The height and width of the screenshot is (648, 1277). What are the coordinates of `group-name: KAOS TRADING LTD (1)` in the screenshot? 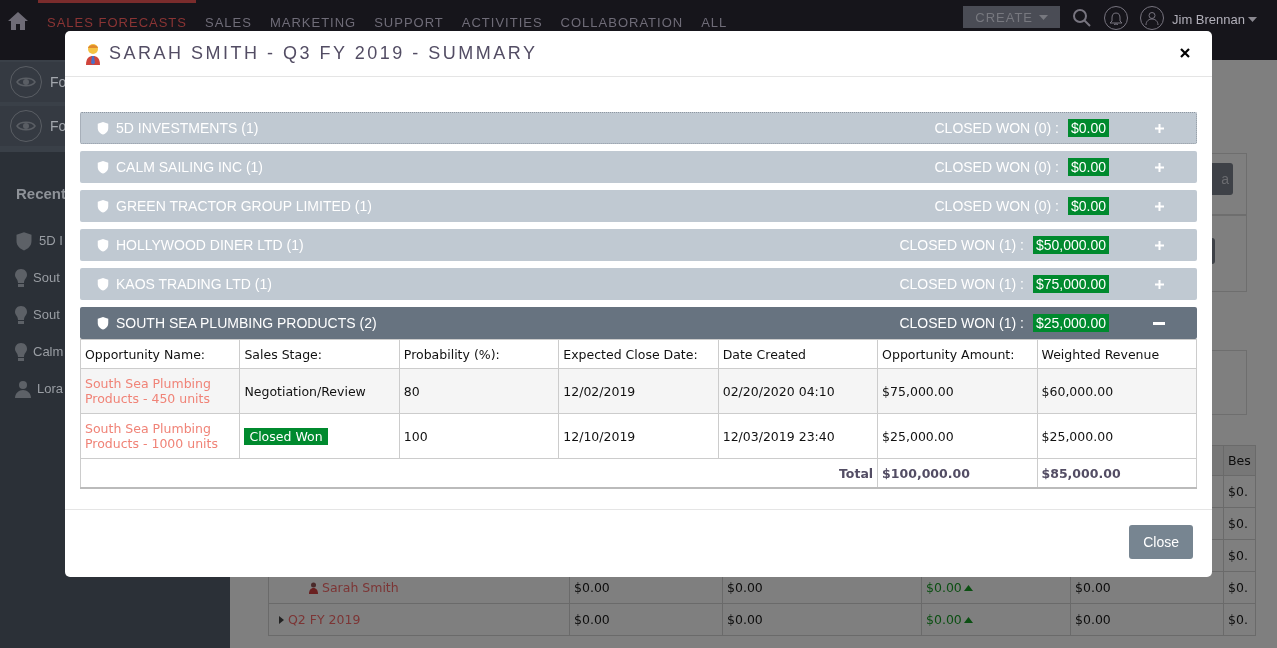 It's located at (194, 284).